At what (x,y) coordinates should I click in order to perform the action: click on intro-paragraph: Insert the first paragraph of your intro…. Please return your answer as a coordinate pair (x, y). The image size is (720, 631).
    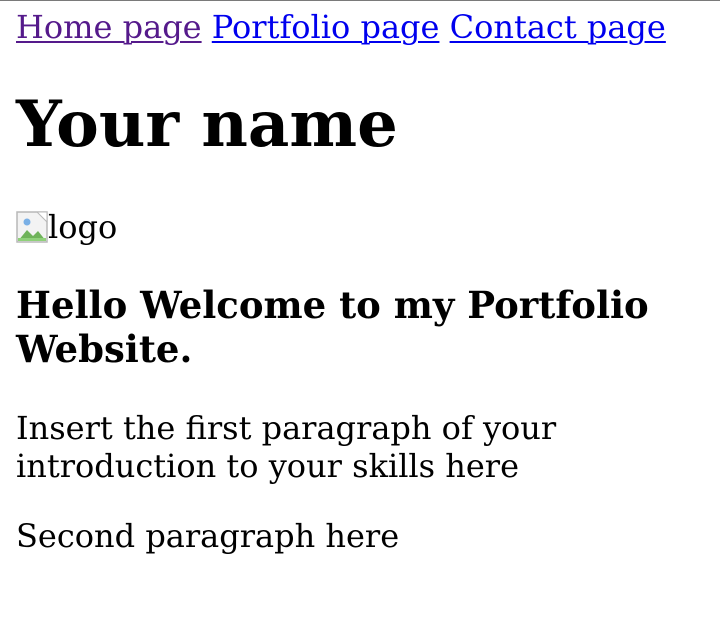
    Looking at the image, I should click on (286, 447).